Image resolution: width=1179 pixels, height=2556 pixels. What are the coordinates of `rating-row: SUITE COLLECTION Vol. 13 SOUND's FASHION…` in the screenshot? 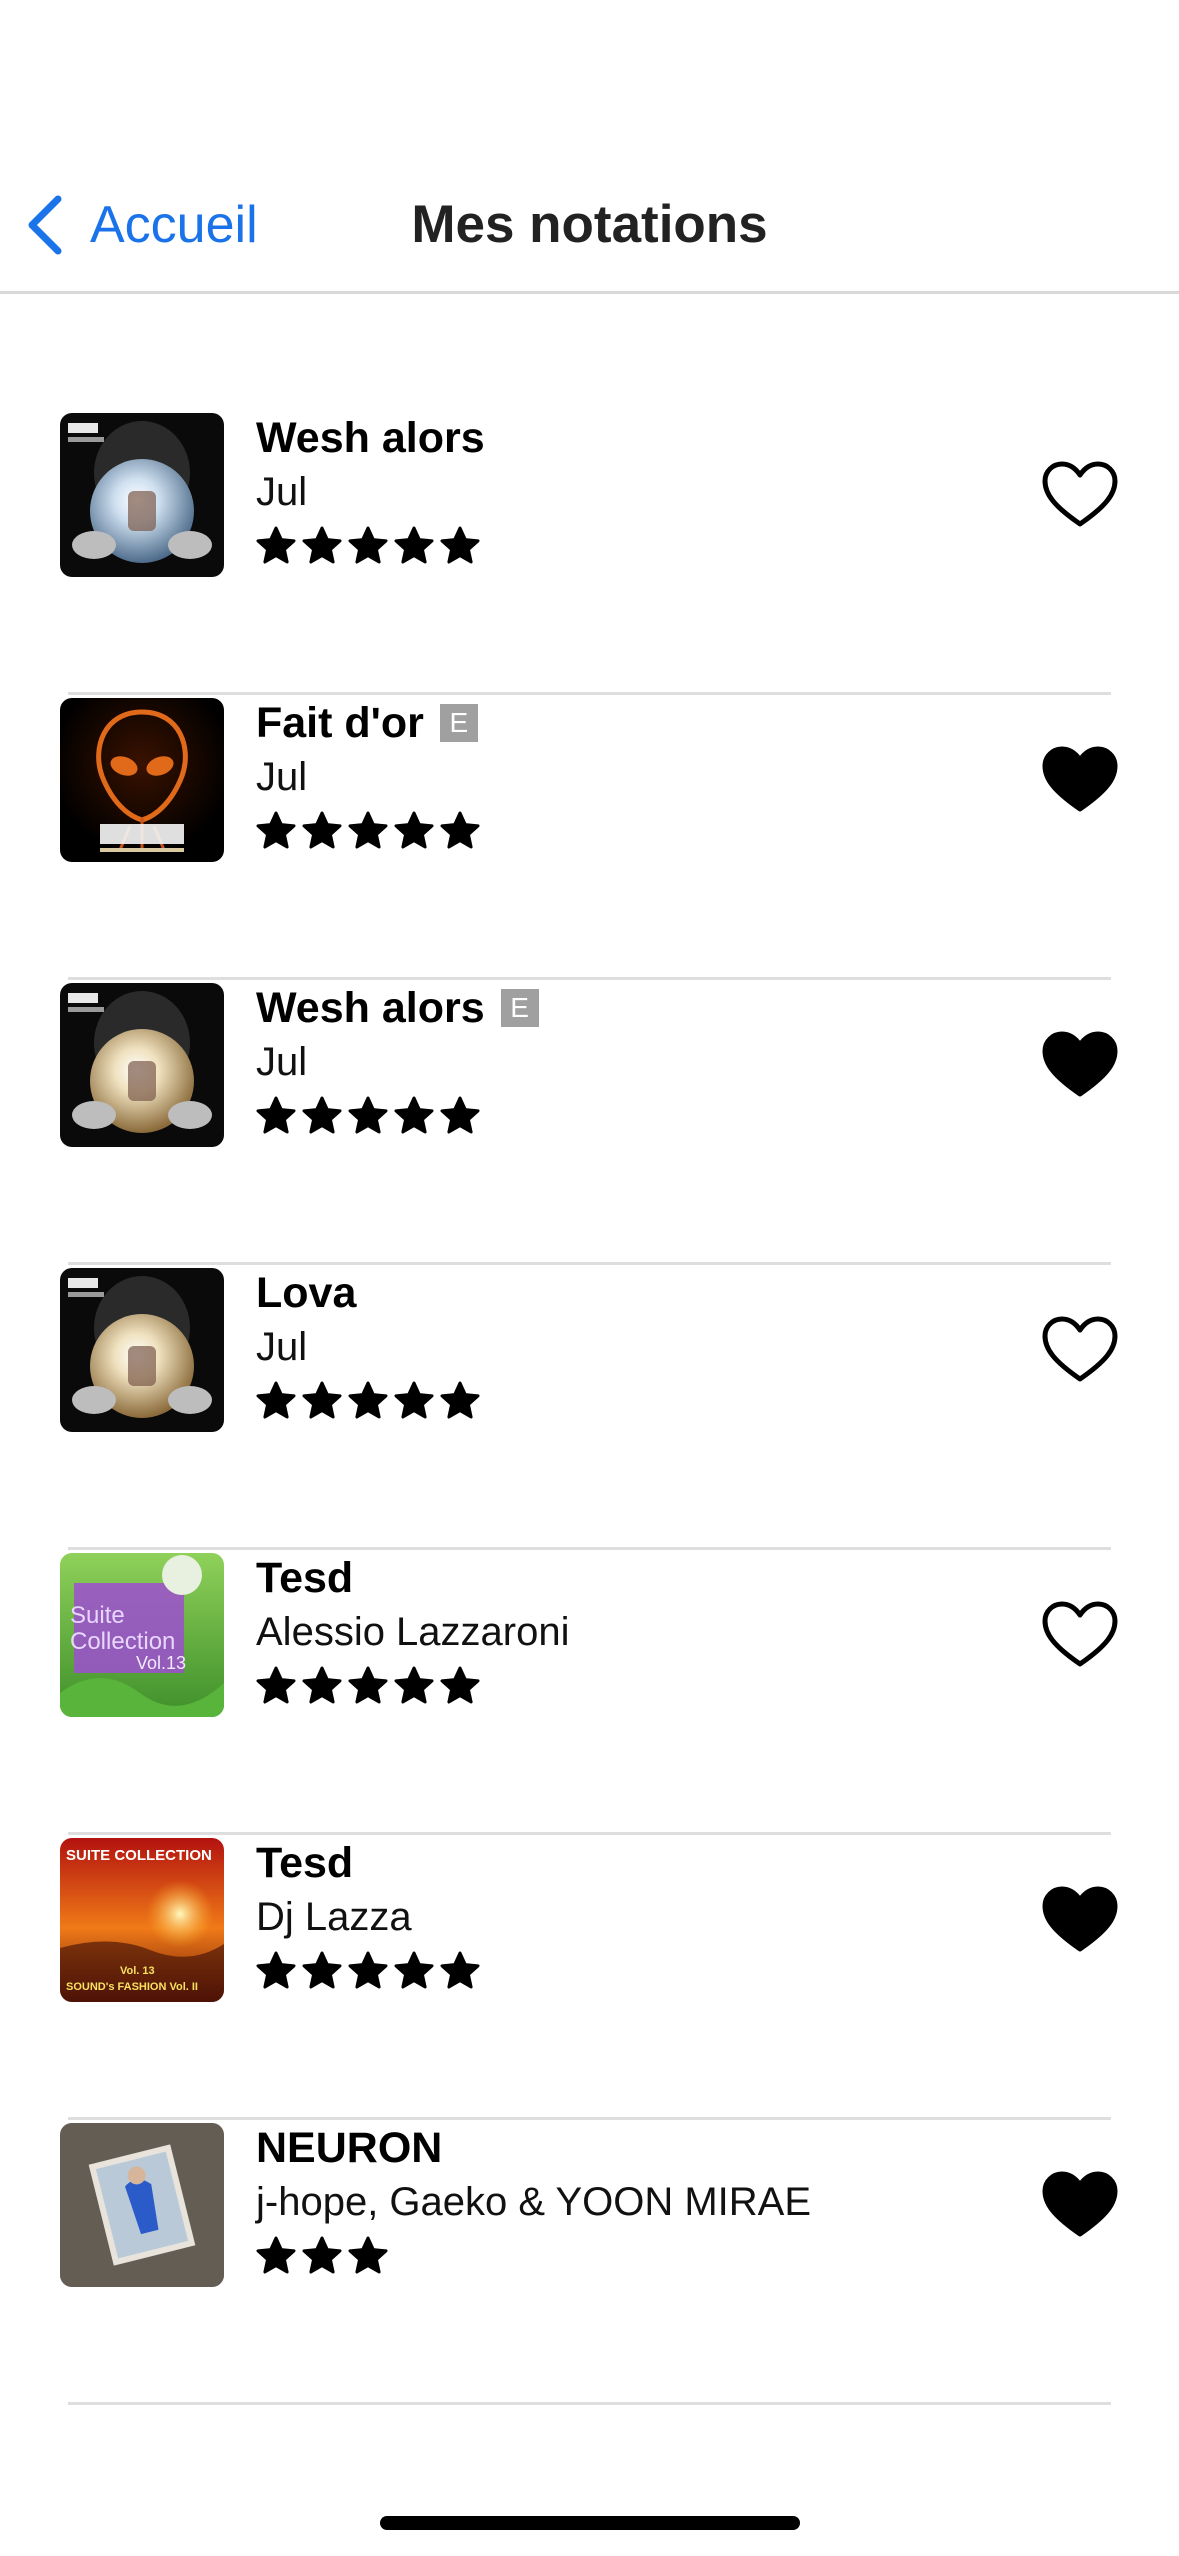 It's located at (589, 1977).